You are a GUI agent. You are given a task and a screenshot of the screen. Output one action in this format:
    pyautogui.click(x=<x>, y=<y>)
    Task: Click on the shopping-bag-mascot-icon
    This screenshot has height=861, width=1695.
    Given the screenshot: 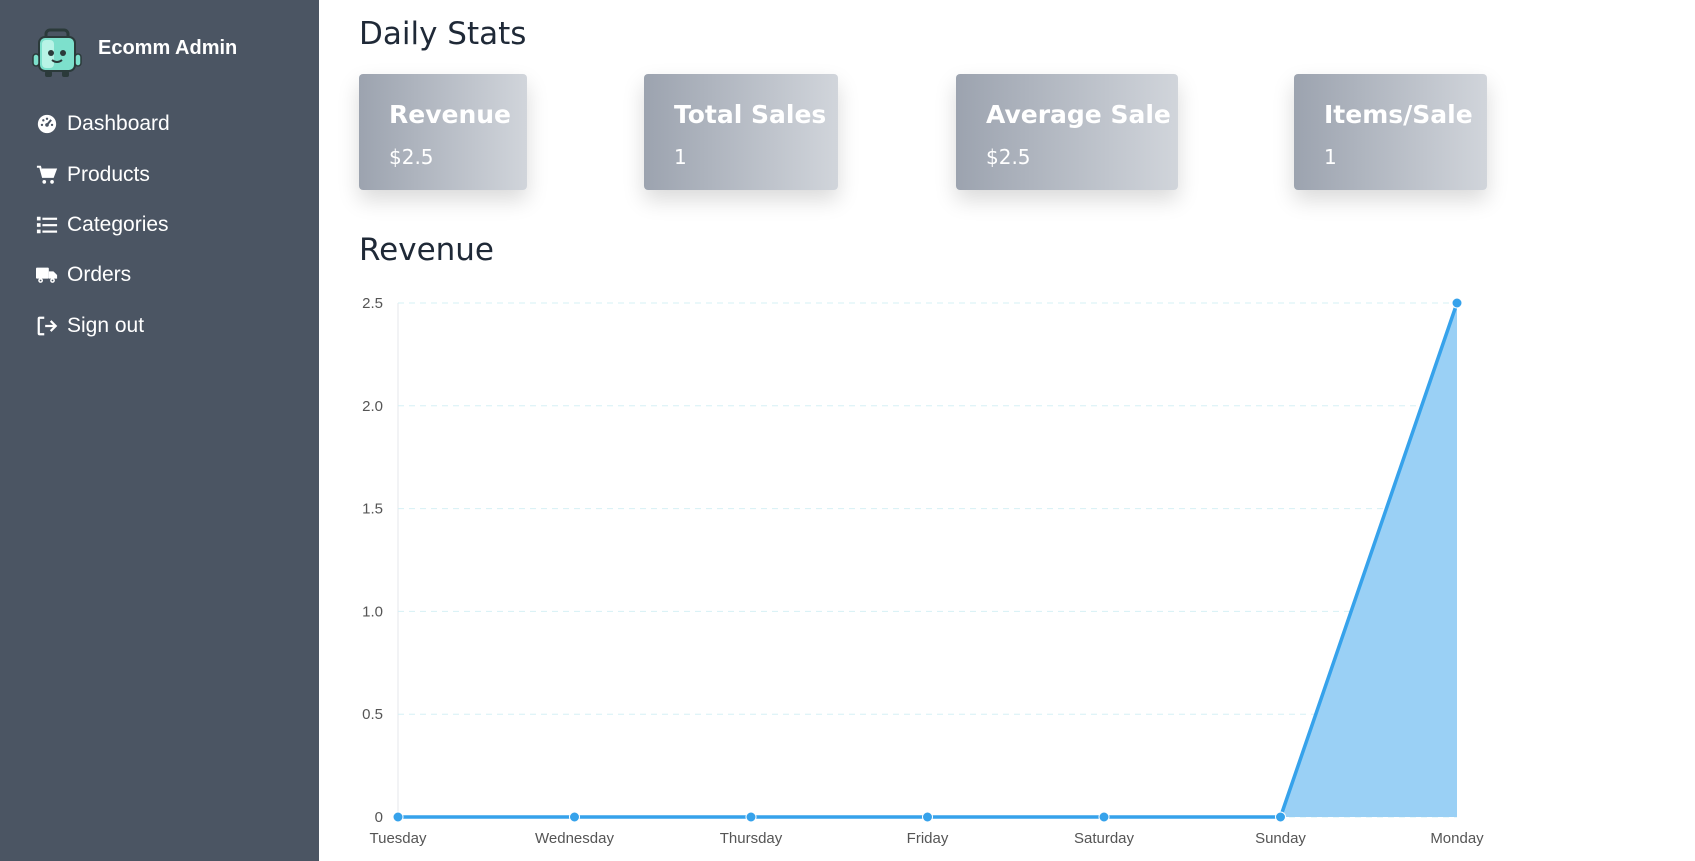 What is the action you would take?
    pyautogui.click(x=57, y=52)
    